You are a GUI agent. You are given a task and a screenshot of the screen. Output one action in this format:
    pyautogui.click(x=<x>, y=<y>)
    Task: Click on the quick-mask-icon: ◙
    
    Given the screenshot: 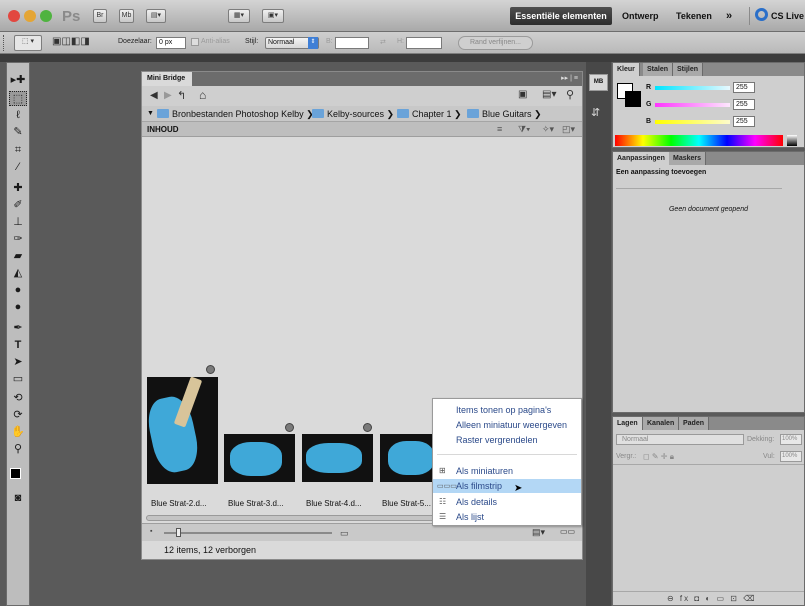 What is the action you would take?
    pyautogui.click(x=18, y=498)
    